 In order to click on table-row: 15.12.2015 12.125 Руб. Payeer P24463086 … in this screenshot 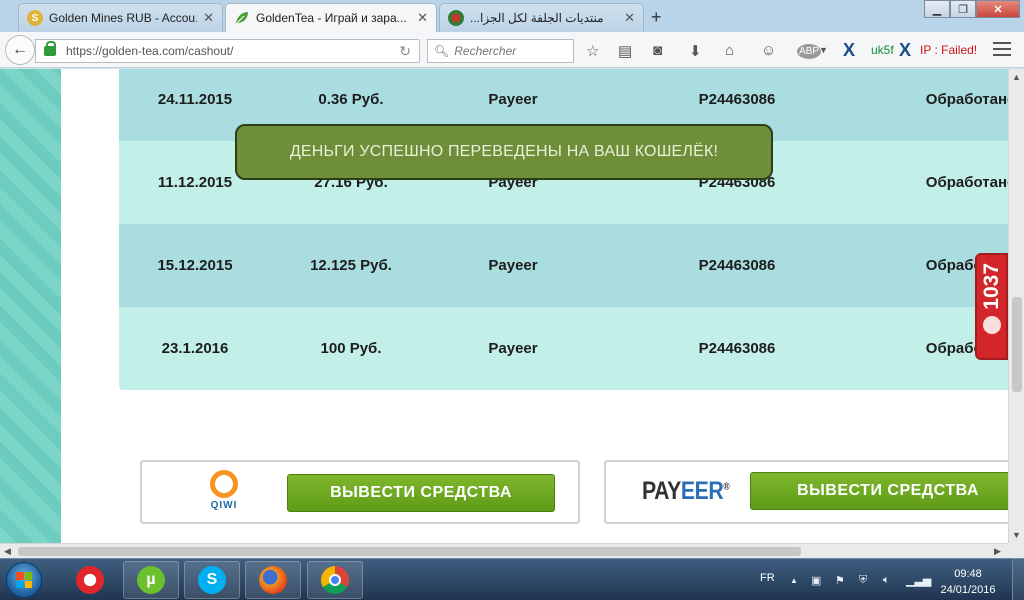, I will do `click(563, 265)`.